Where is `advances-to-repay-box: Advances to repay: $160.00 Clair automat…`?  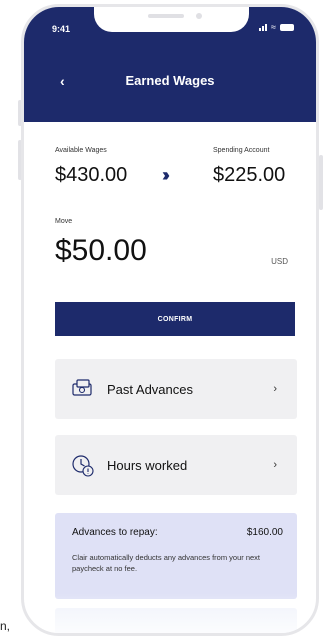 advances-to-repay-box: Advances to repay: $160.00 Clair automat… is located at coordinates (176, 556).